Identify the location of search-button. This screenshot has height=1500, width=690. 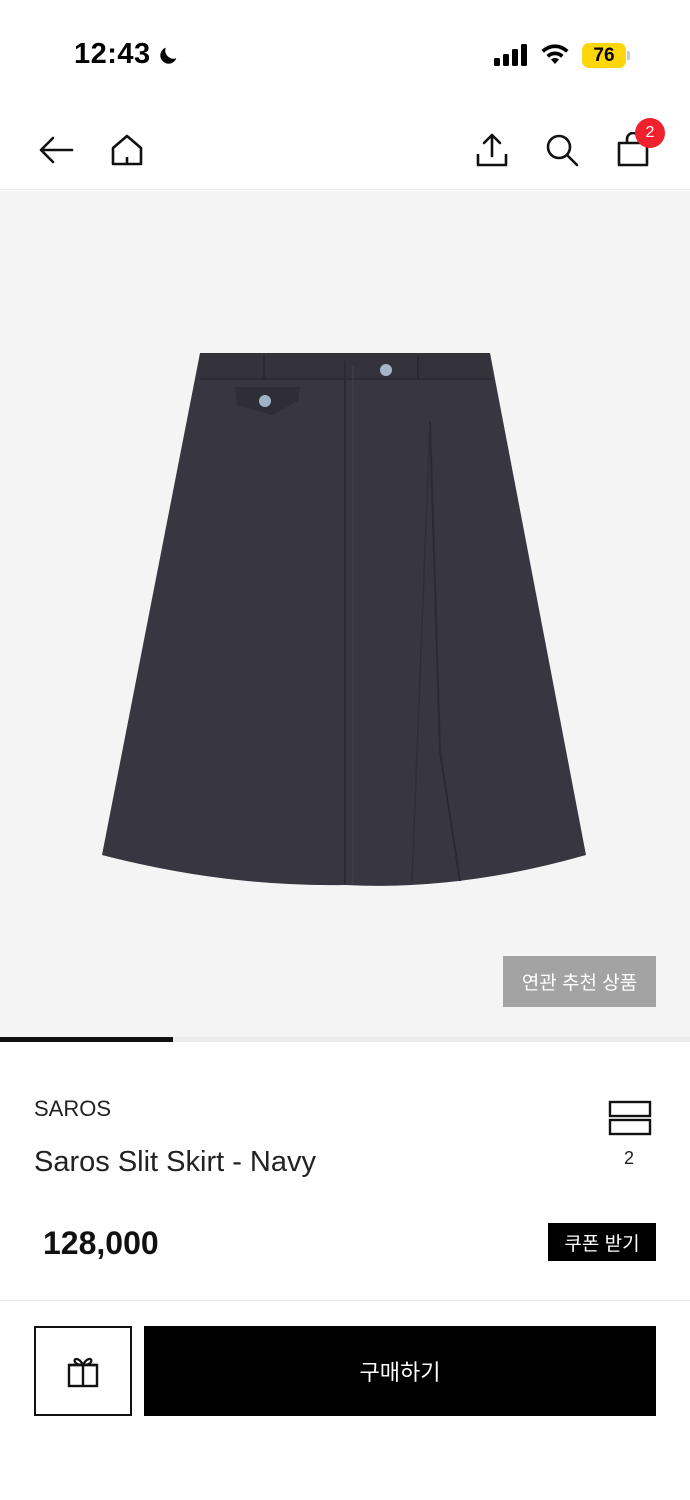
(562, 150).